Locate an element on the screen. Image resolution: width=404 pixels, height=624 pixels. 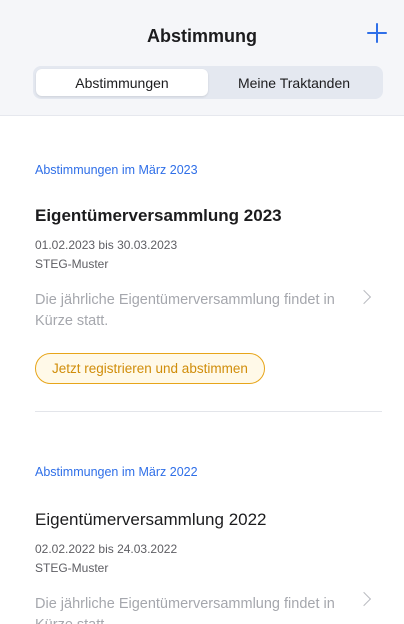
segmented-control: Abstimmungen Meine Traktanden is located at coordinates (208, 82).